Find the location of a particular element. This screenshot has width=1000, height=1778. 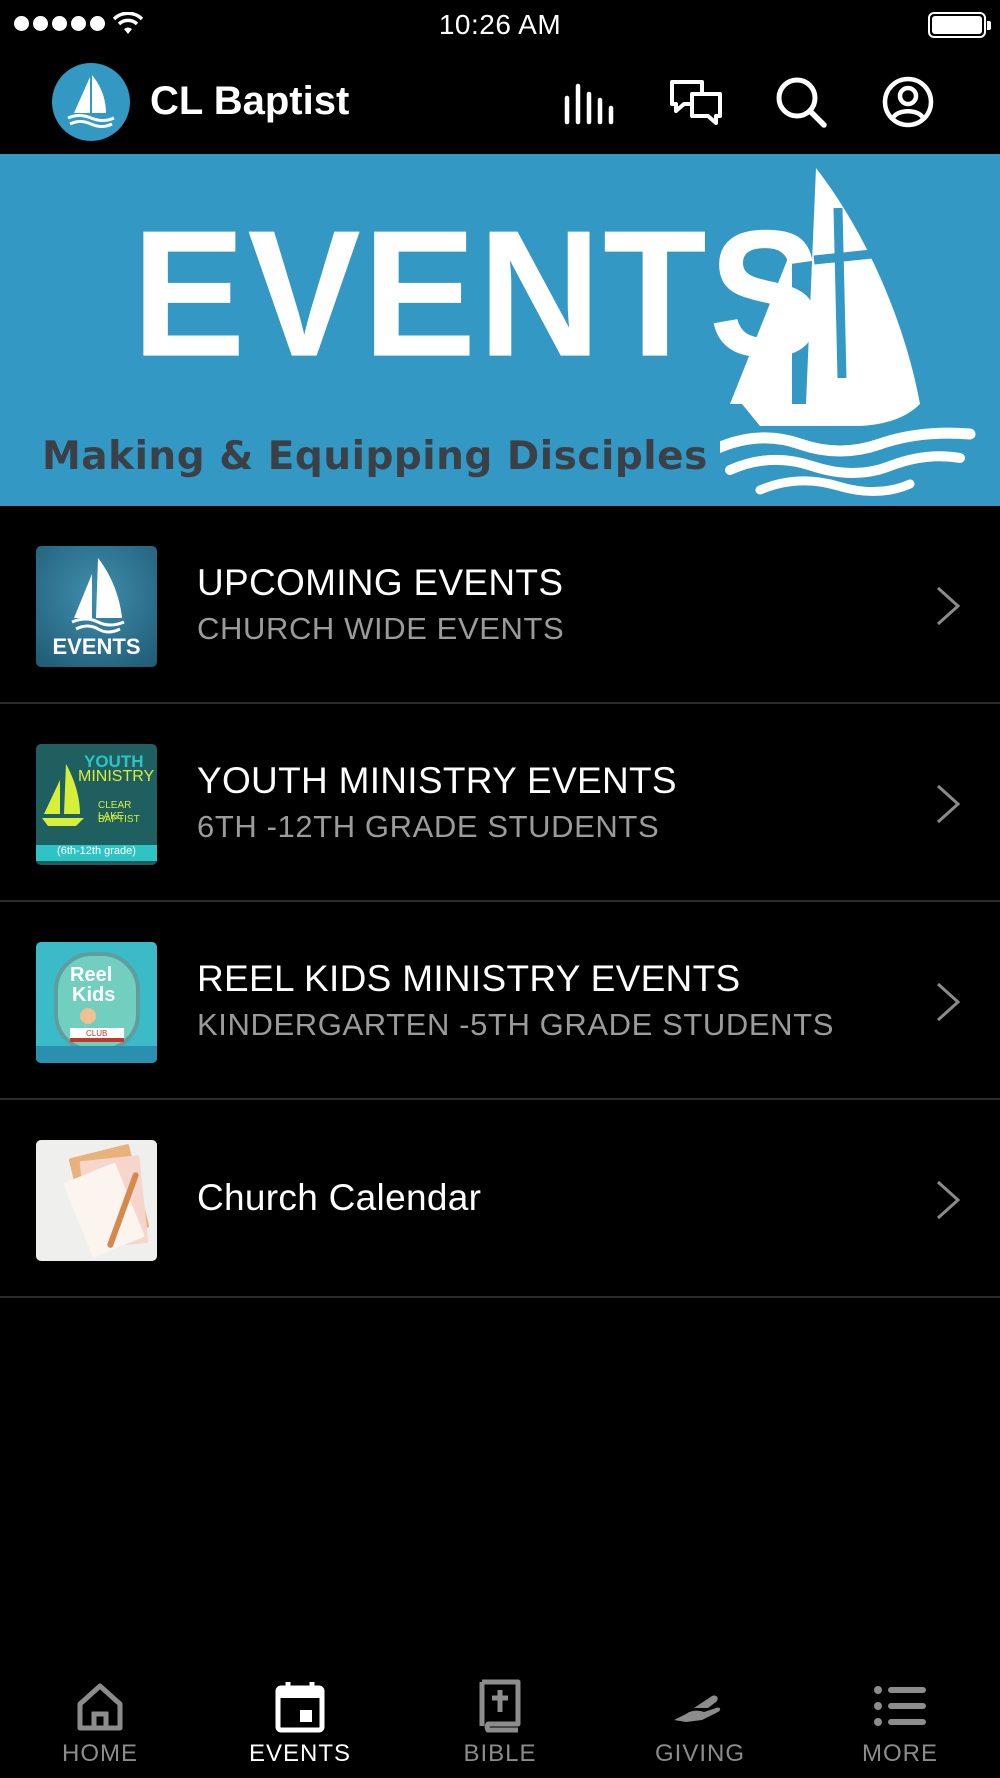

tab-more: MORE is located at coordinates (900, 1721).